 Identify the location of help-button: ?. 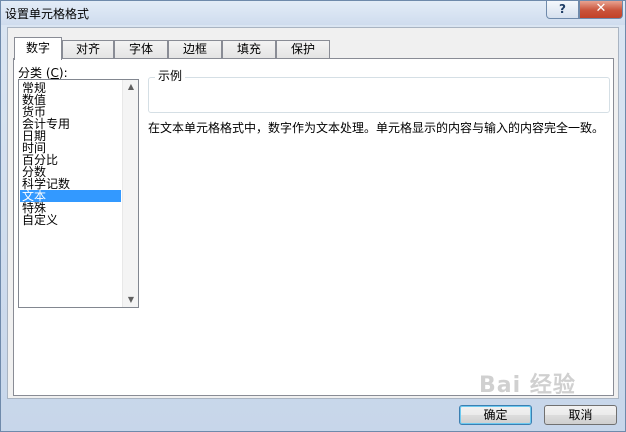
(562, 10).